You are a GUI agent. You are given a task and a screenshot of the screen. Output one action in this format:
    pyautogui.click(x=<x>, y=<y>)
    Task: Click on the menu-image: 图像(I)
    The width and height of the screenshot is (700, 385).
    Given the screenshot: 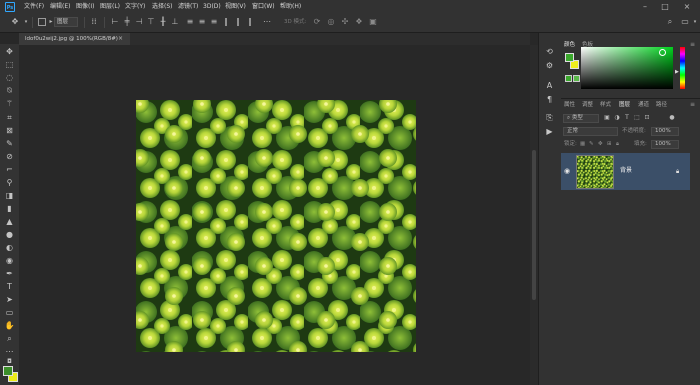 What is the action you would take?
    pyautogui.click(x=85, y=7)
    